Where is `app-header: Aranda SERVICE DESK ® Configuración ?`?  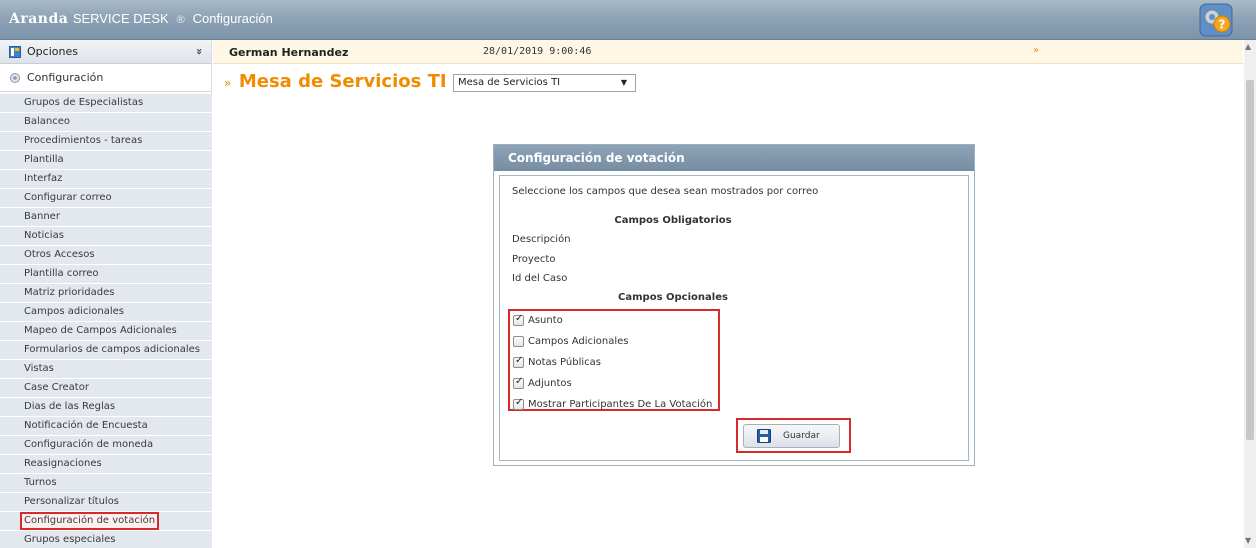
app-header: Aranda SERVICE DESK ® Configuración ? is located at coordinates (628, 20).